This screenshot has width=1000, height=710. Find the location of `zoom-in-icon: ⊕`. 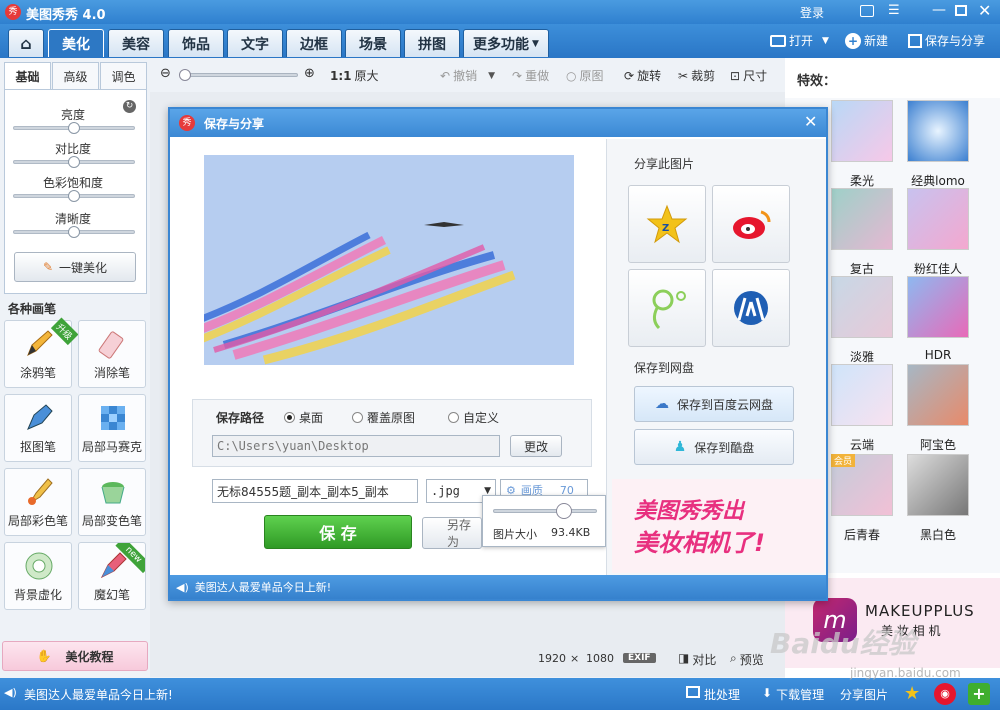

zoom-in-icon: ⊕ is located at coordinates (309, 73).